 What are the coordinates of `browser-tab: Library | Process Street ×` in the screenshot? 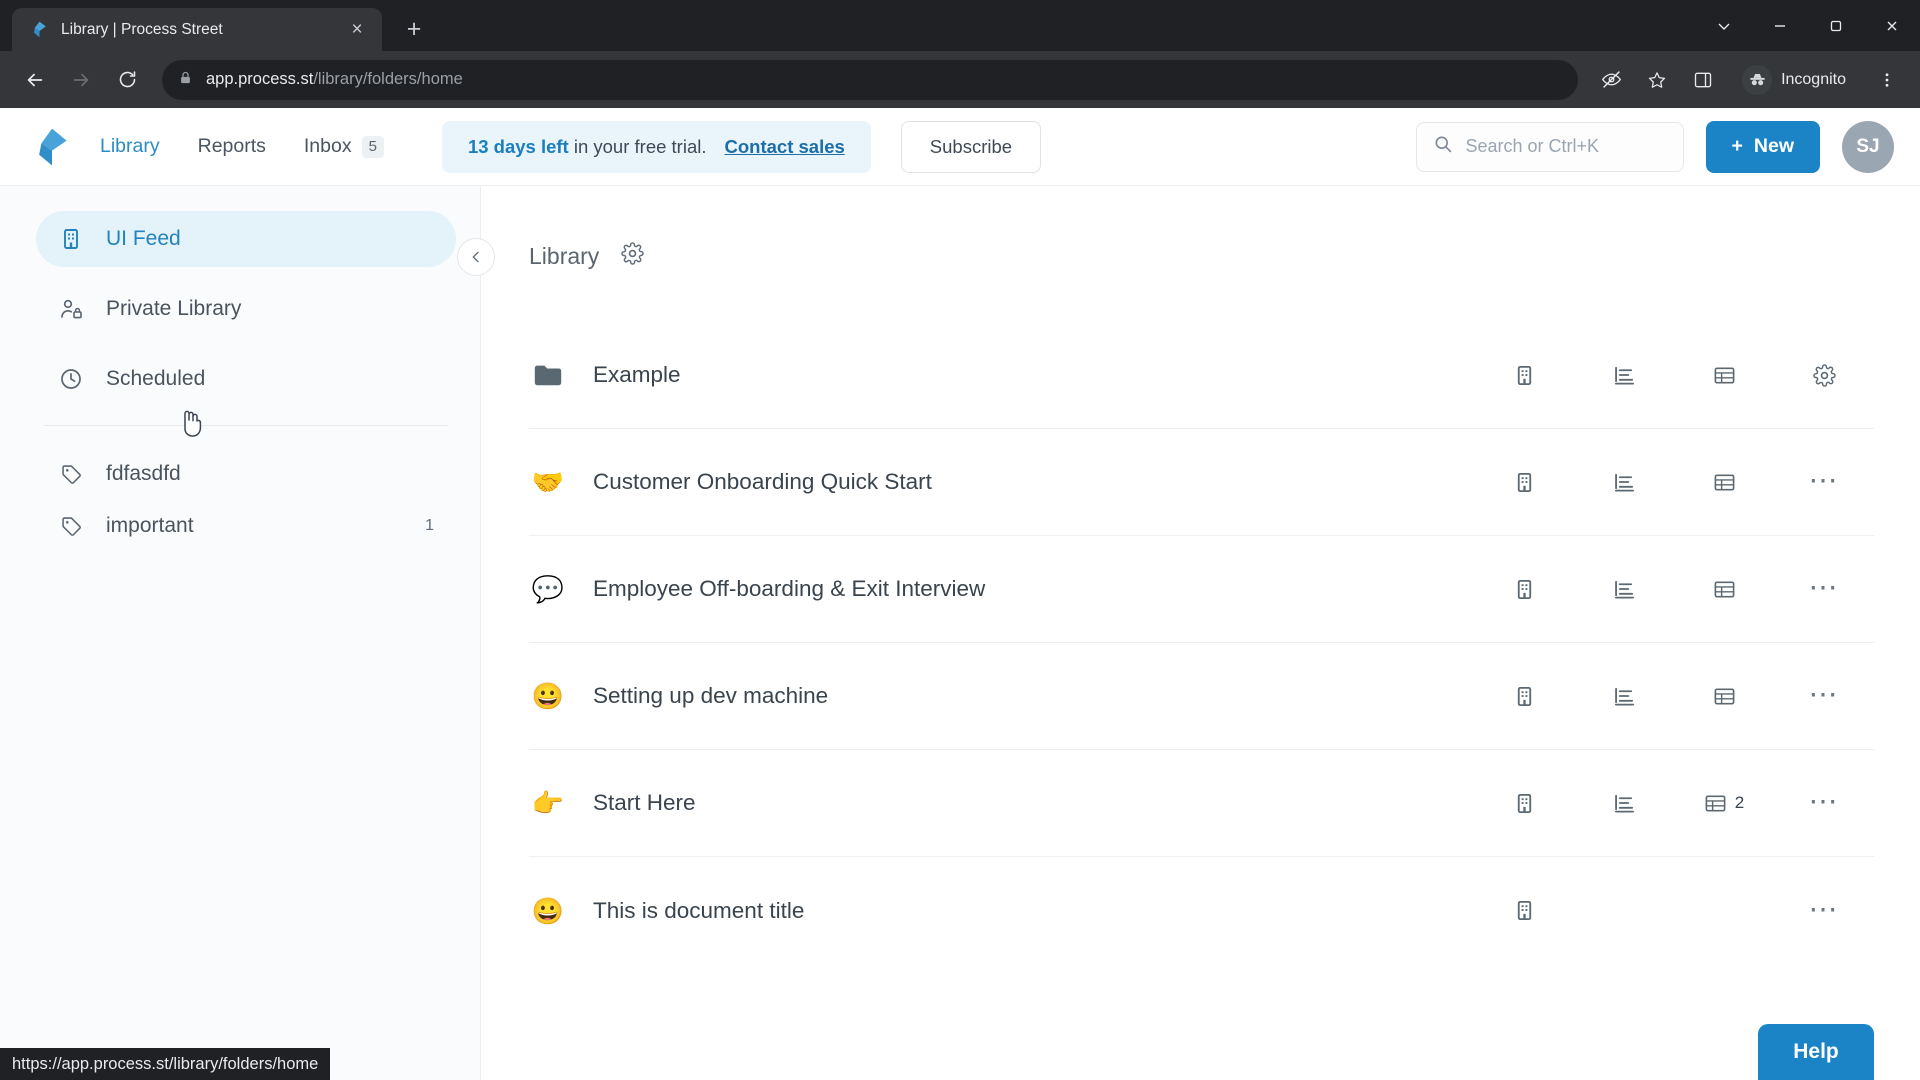 It's located at (197, 29).